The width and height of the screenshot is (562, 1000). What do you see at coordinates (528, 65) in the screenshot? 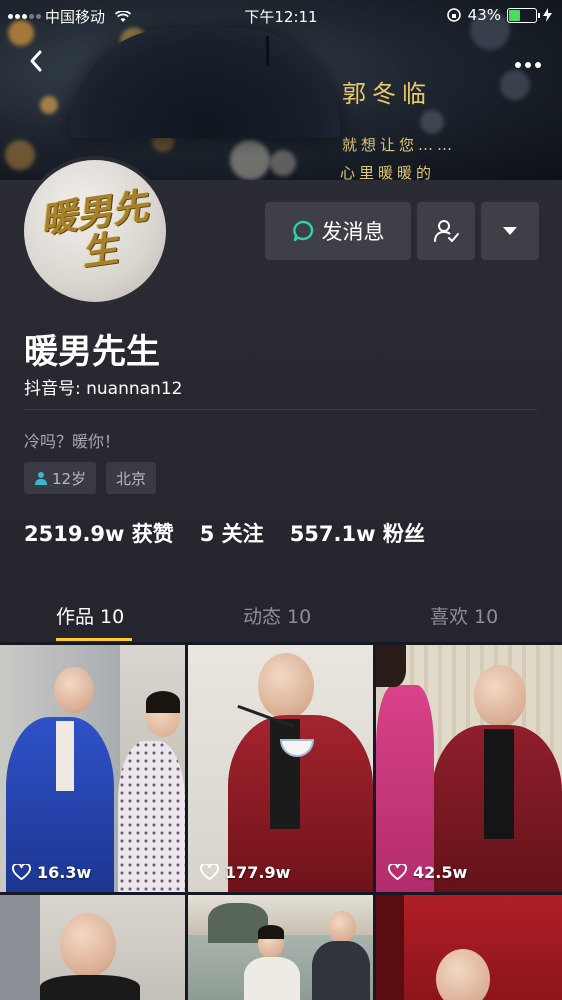
I see `more-dots-icon` at bounding box center [528, 65].